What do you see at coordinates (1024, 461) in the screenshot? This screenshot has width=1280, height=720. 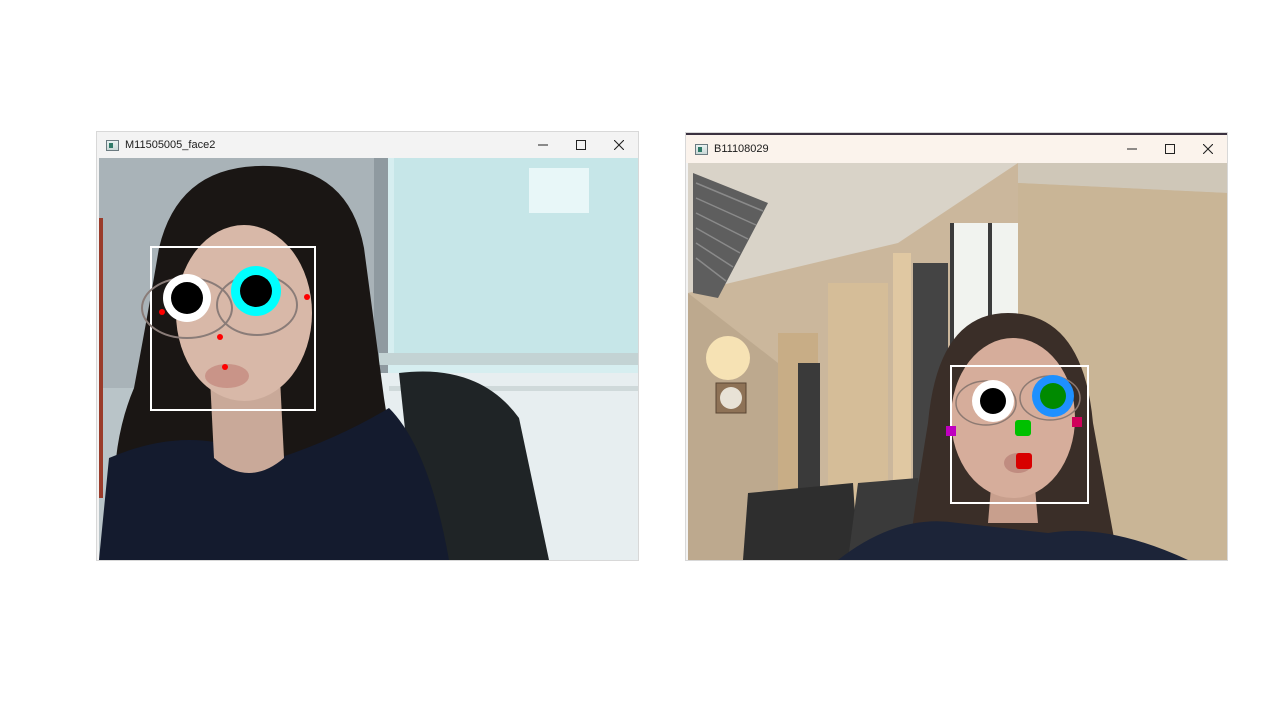 I see `mouth-marker` at bounding box center [1024, 461].